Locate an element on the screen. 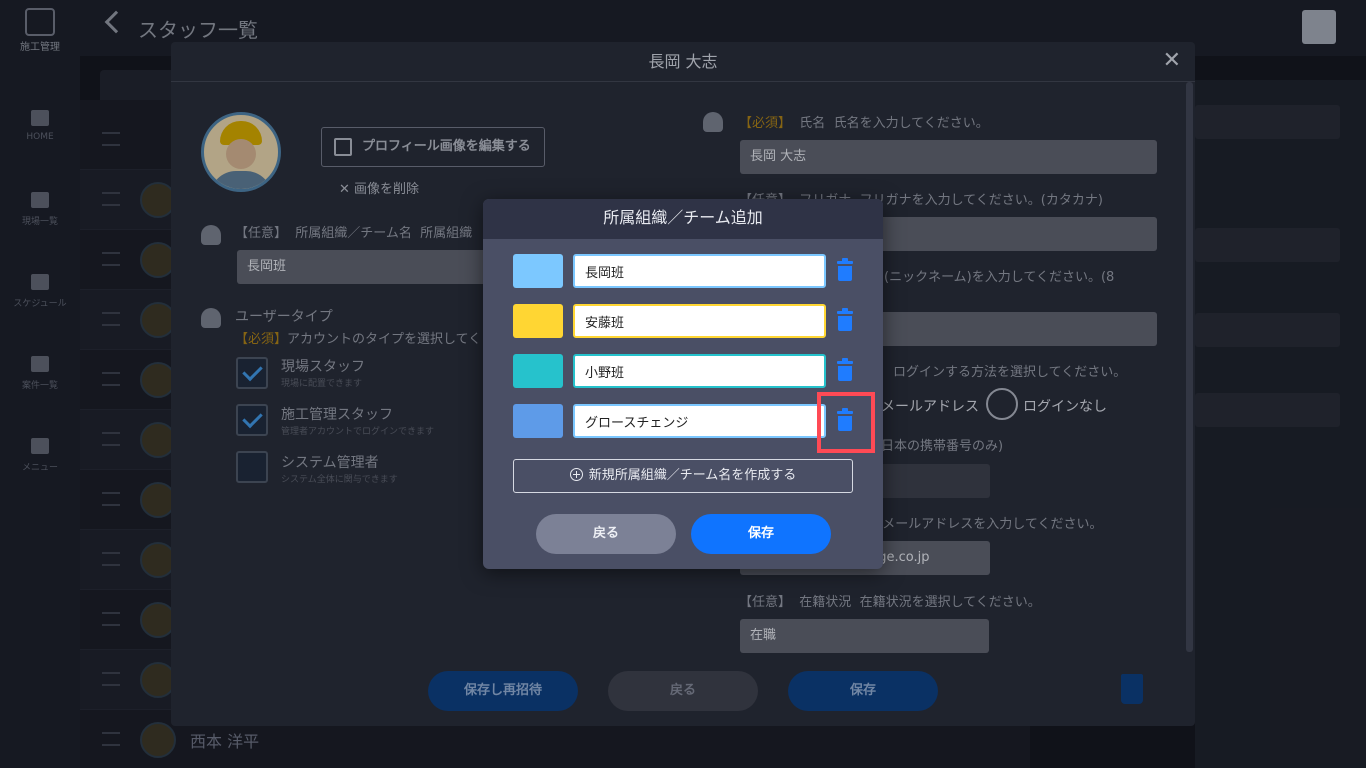 This screenshot has width=1366, height=768. team-add-dialog: 所属組織／チーム追加 新規所属組織／チーム名を作成する 戻る 保存 is located at coordinates (683, 384).